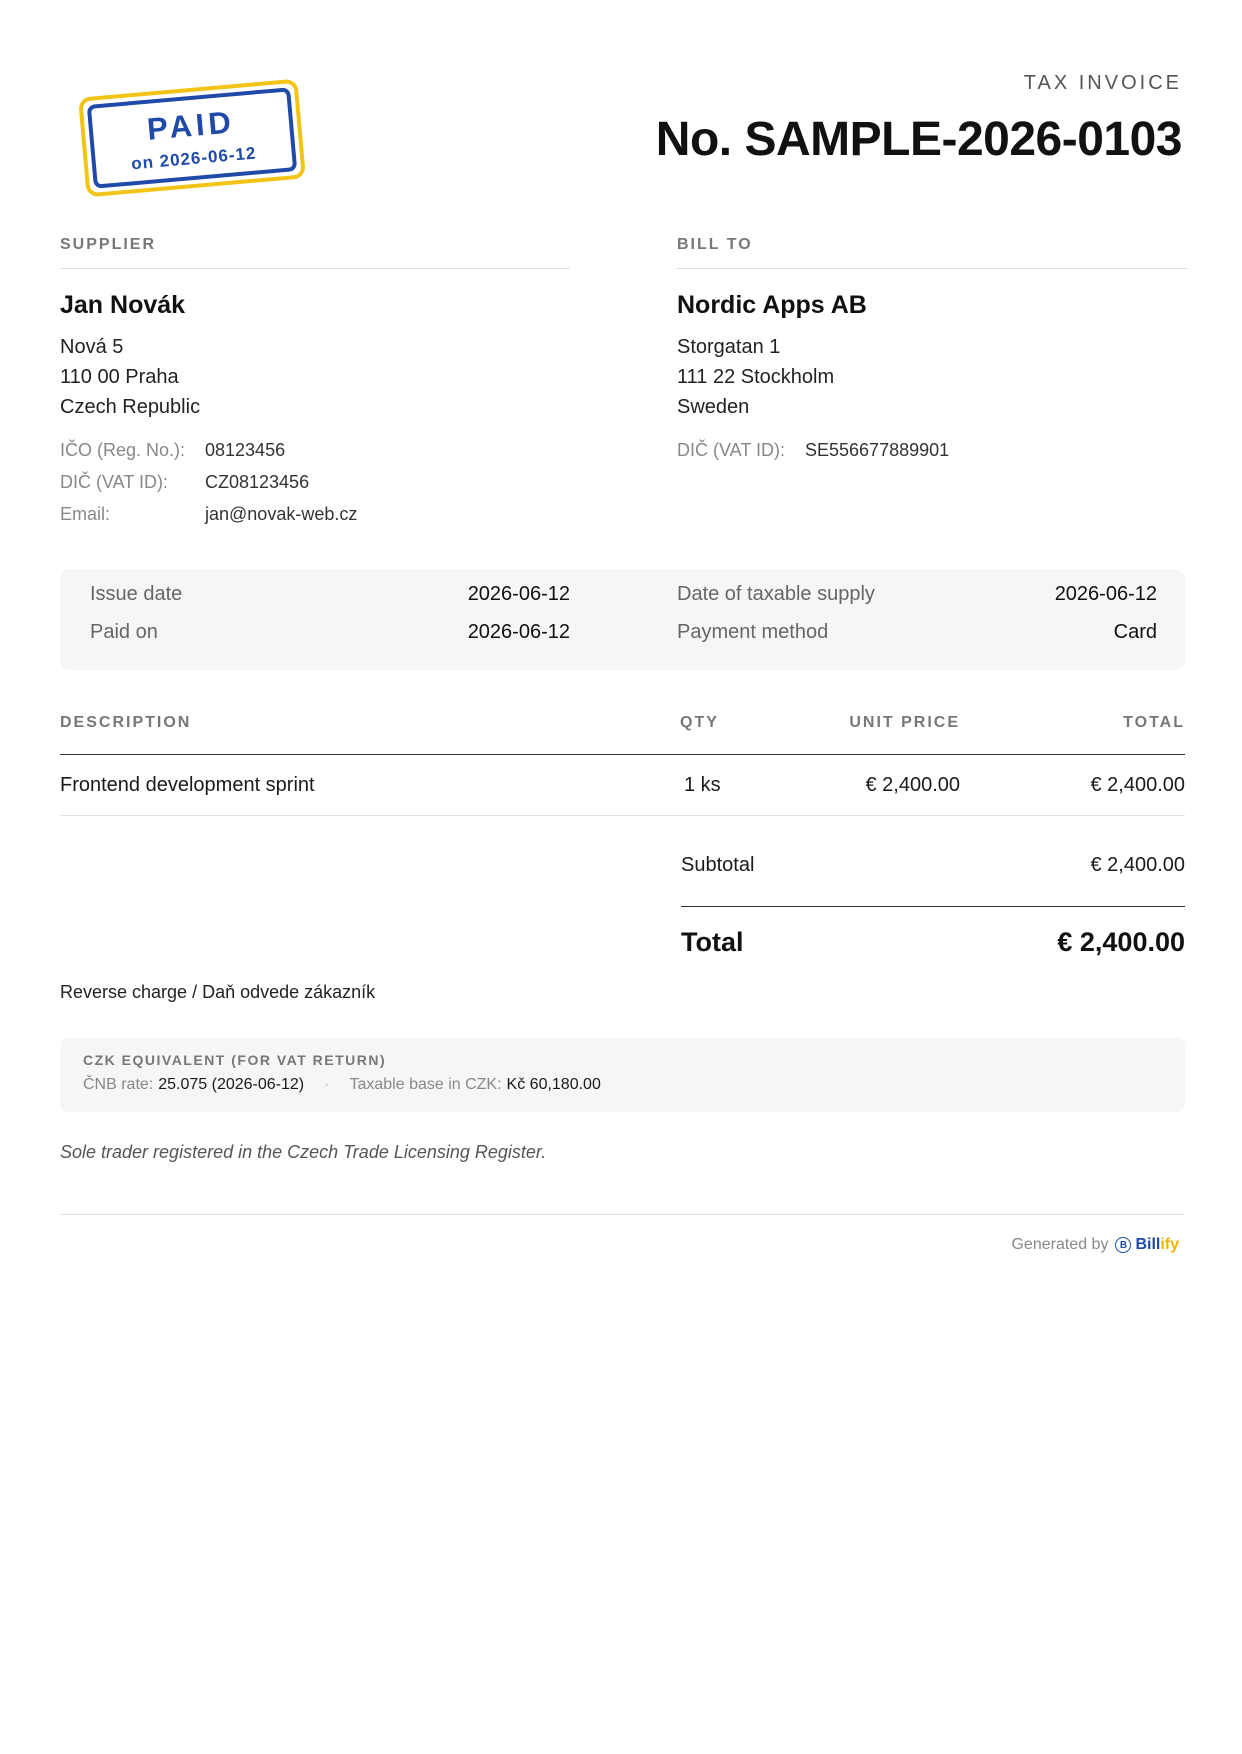  Describe the element at coordinates (917, 594) in the screenshot. I see `taxable-supply-row: Date of taxable supply 2026-06-12` at that location.